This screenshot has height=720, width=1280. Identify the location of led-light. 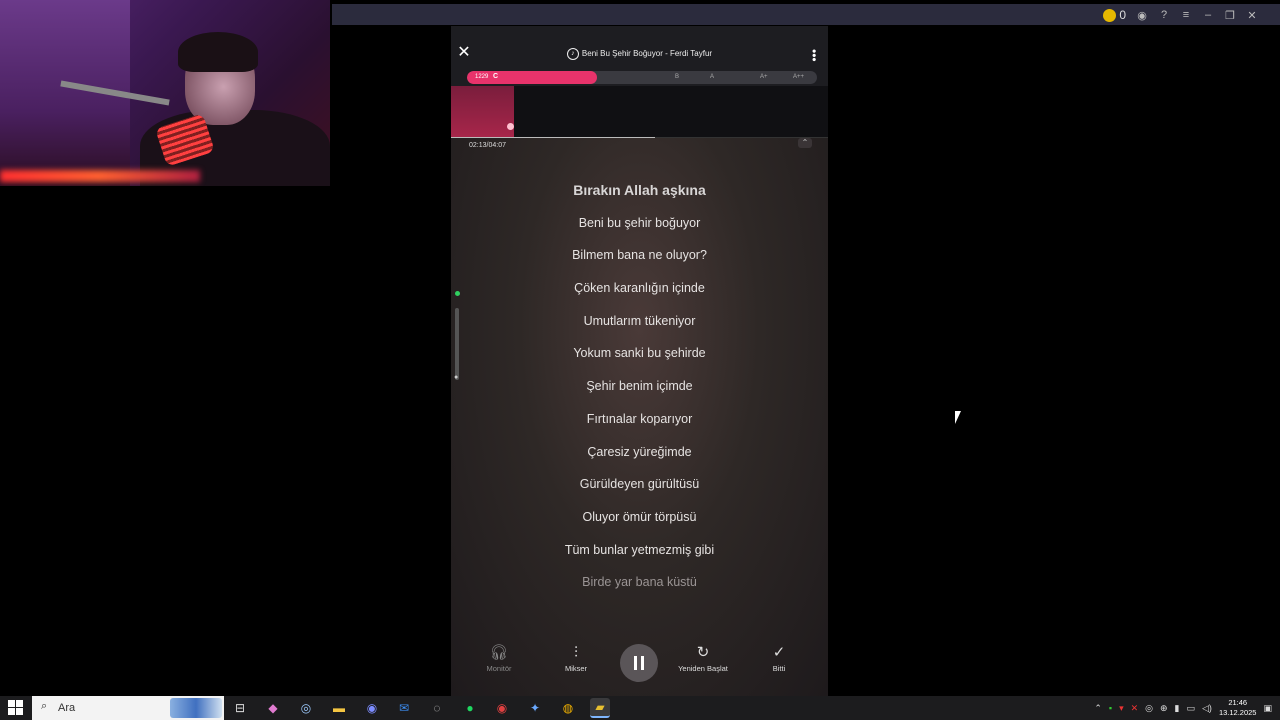
(100, 176).